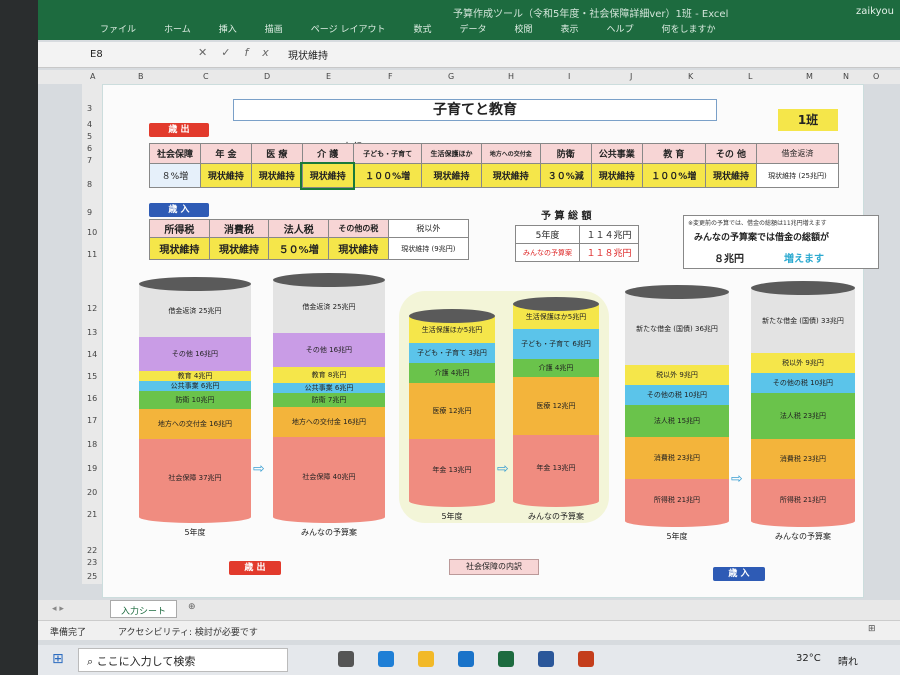  What do you see at coordinates (565, 175) in the screenshot?
I see `exp-value: ３０%減` at bounding box center [565, 175].